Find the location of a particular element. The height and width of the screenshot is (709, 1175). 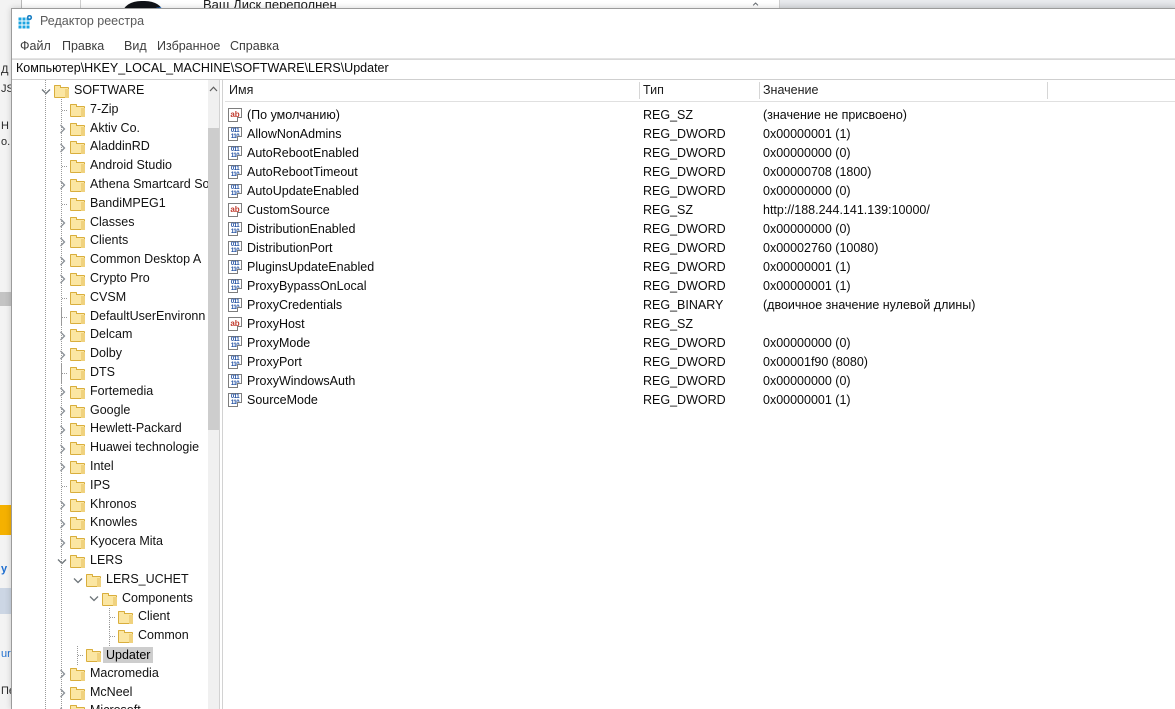

menu-edit: Правка is located at coordinates (83, 46).